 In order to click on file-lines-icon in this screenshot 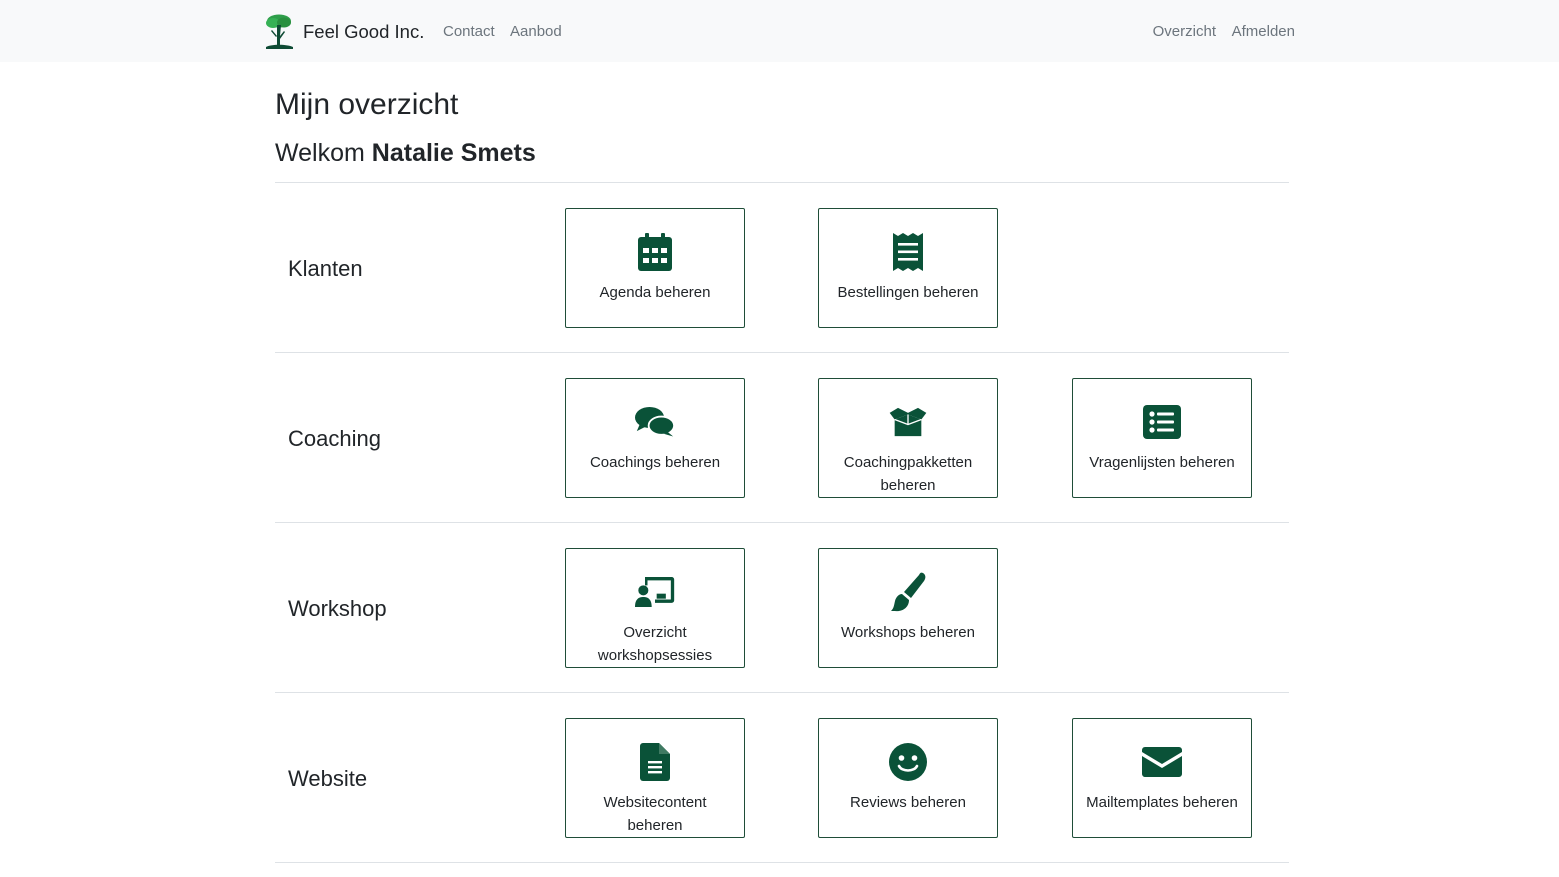, I will do `click(655, 762)`.